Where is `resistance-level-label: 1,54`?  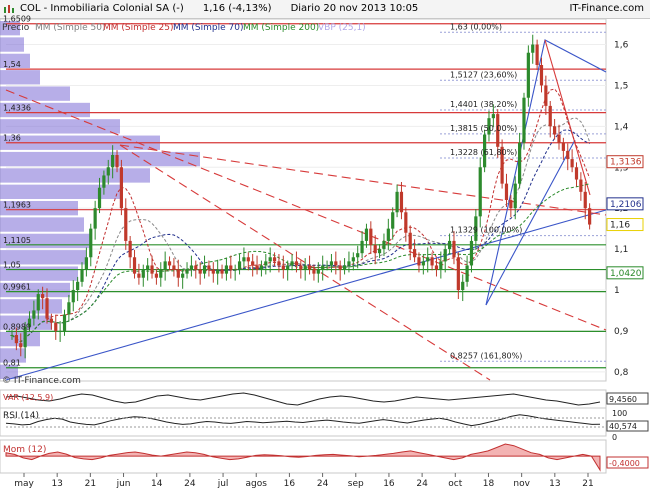 resistance-level-label: 1,54 is located at coordinates (12, 64).